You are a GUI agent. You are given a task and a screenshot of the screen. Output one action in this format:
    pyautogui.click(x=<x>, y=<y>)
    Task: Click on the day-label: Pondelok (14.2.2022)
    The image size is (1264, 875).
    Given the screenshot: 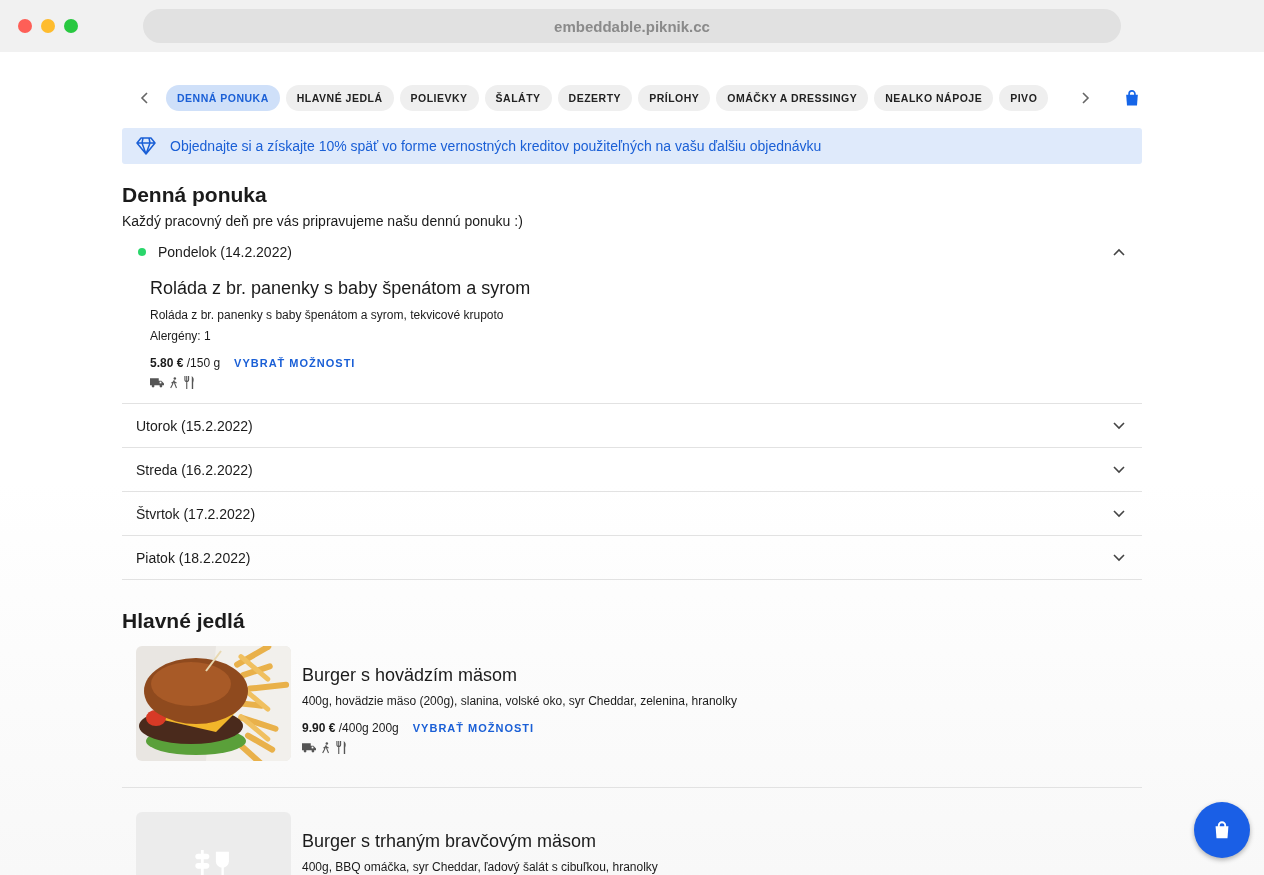 What is the action you would take?
    pyautogui.click(x=635, y=251)
    